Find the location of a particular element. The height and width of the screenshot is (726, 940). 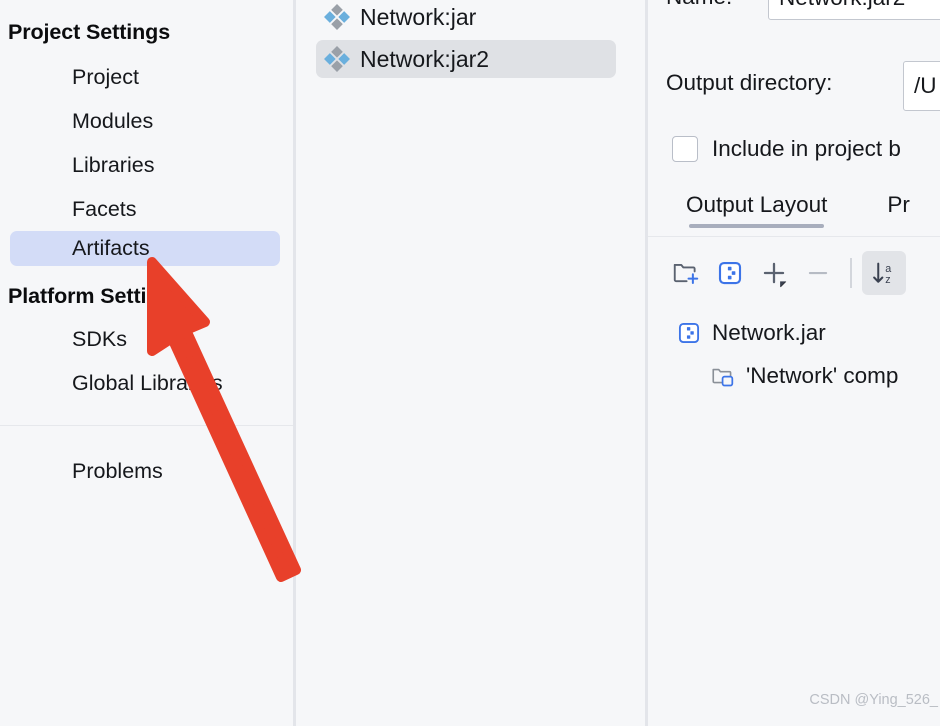

sidebar-item-problems: Problems is located at coordinates (145, 471).